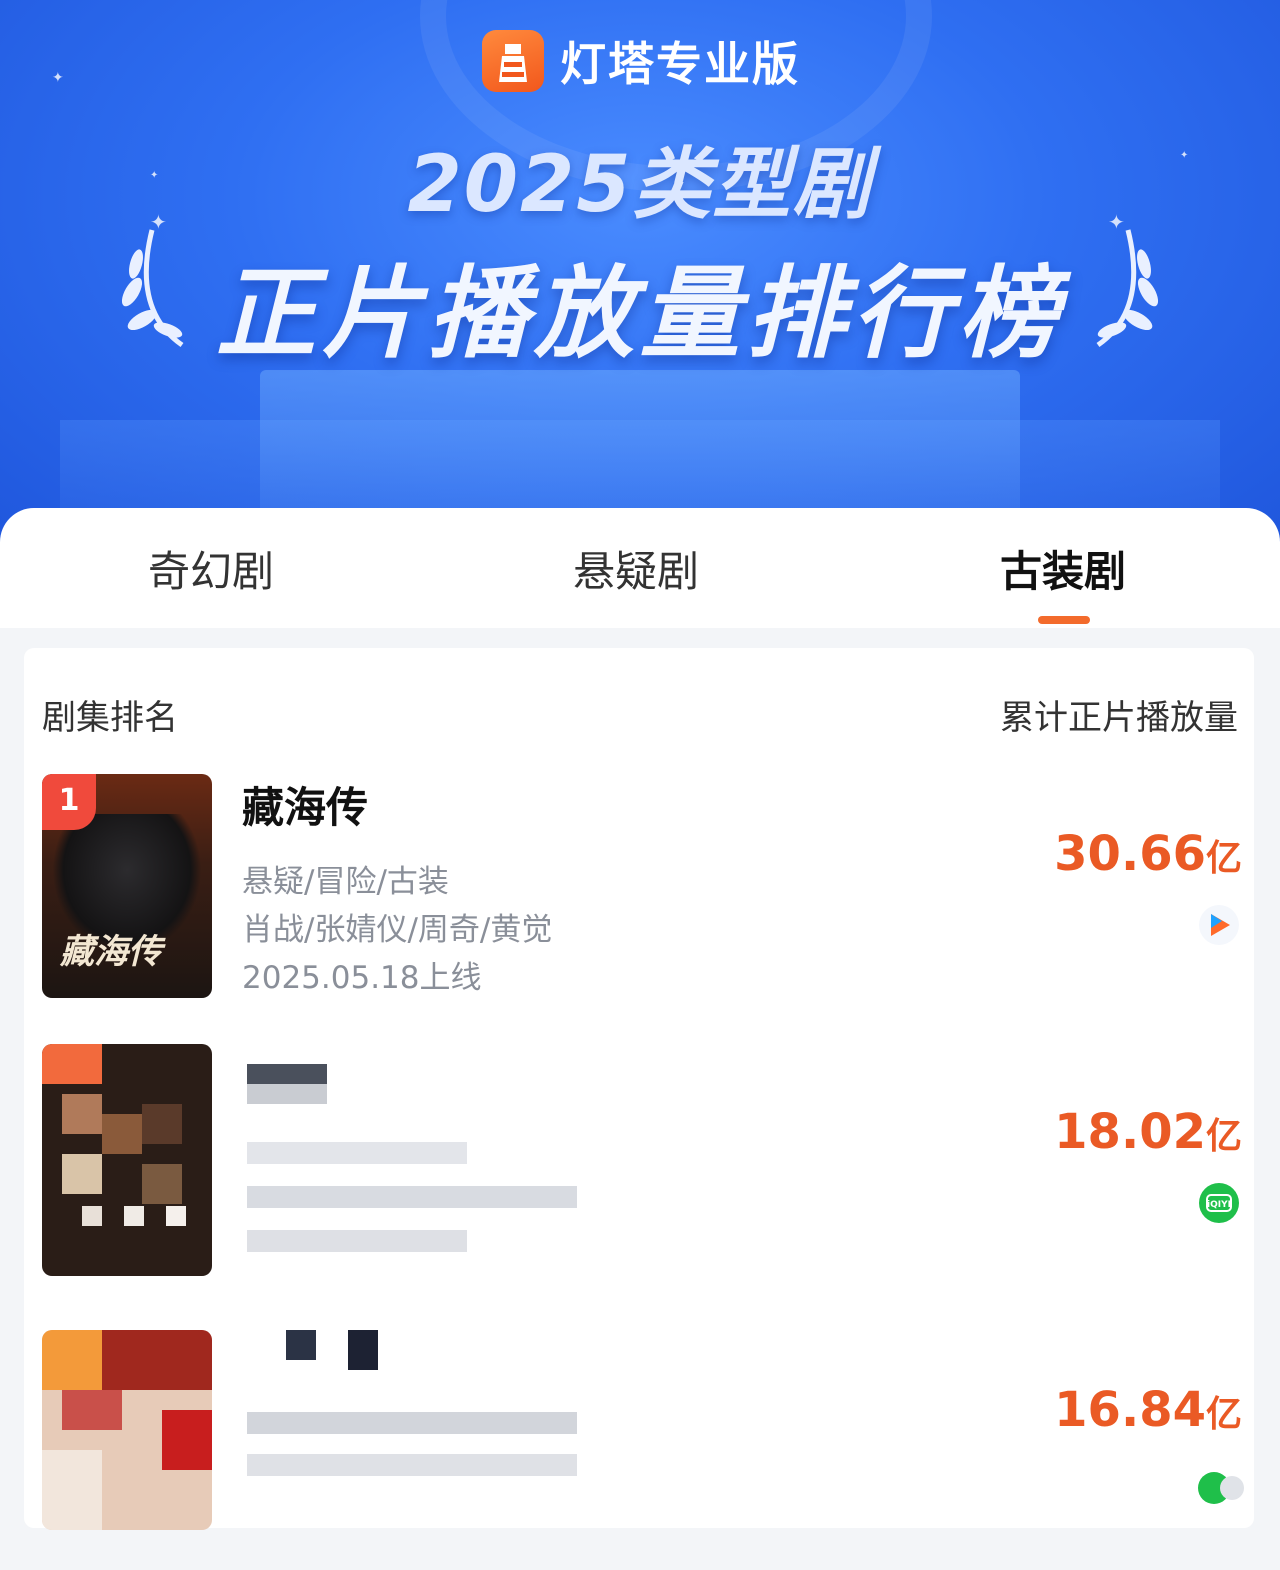 The width and height of the screenshot is (1280, 1570). What do you see at coordinates (345, 882) in the screenshot?
I see `show-genres: 悬疑/冒险/古装` at bounding box center [345, 882].